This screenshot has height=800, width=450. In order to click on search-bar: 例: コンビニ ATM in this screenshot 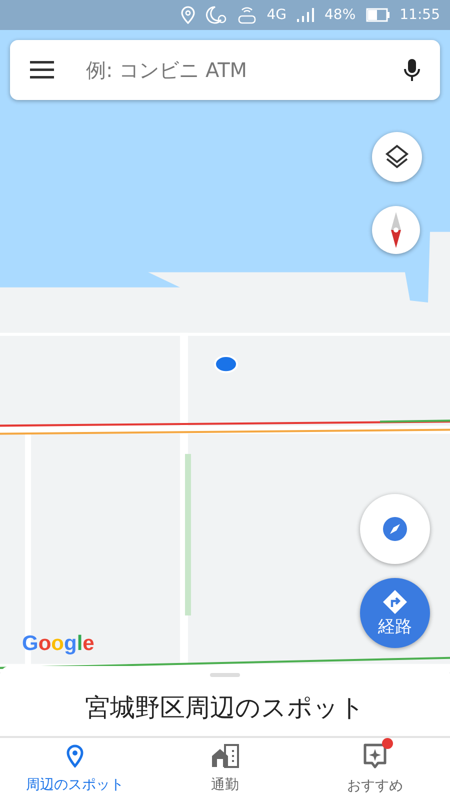, I will do `click(225, 70)`.